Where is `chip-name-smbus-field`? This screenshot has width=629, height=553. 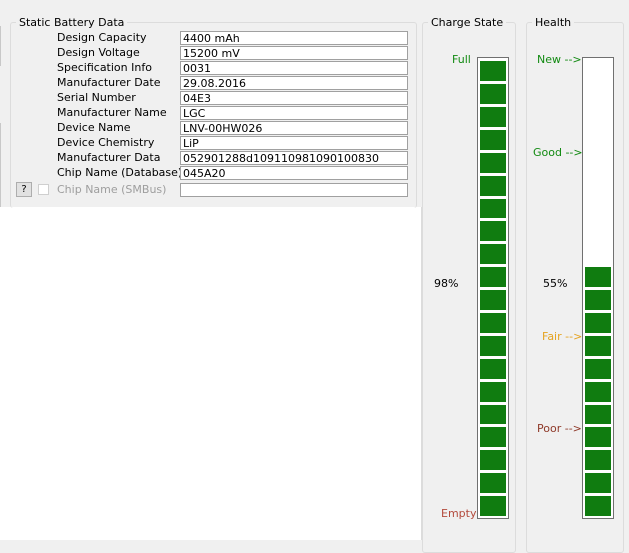
chip-name-smbus-field is located at coordinates (294, 190).